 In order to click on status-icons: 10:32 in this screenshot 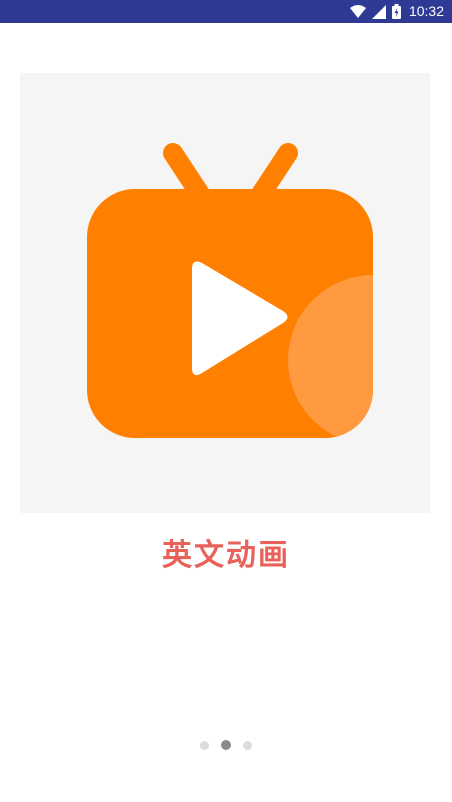, I will do `click(396, 11)`.